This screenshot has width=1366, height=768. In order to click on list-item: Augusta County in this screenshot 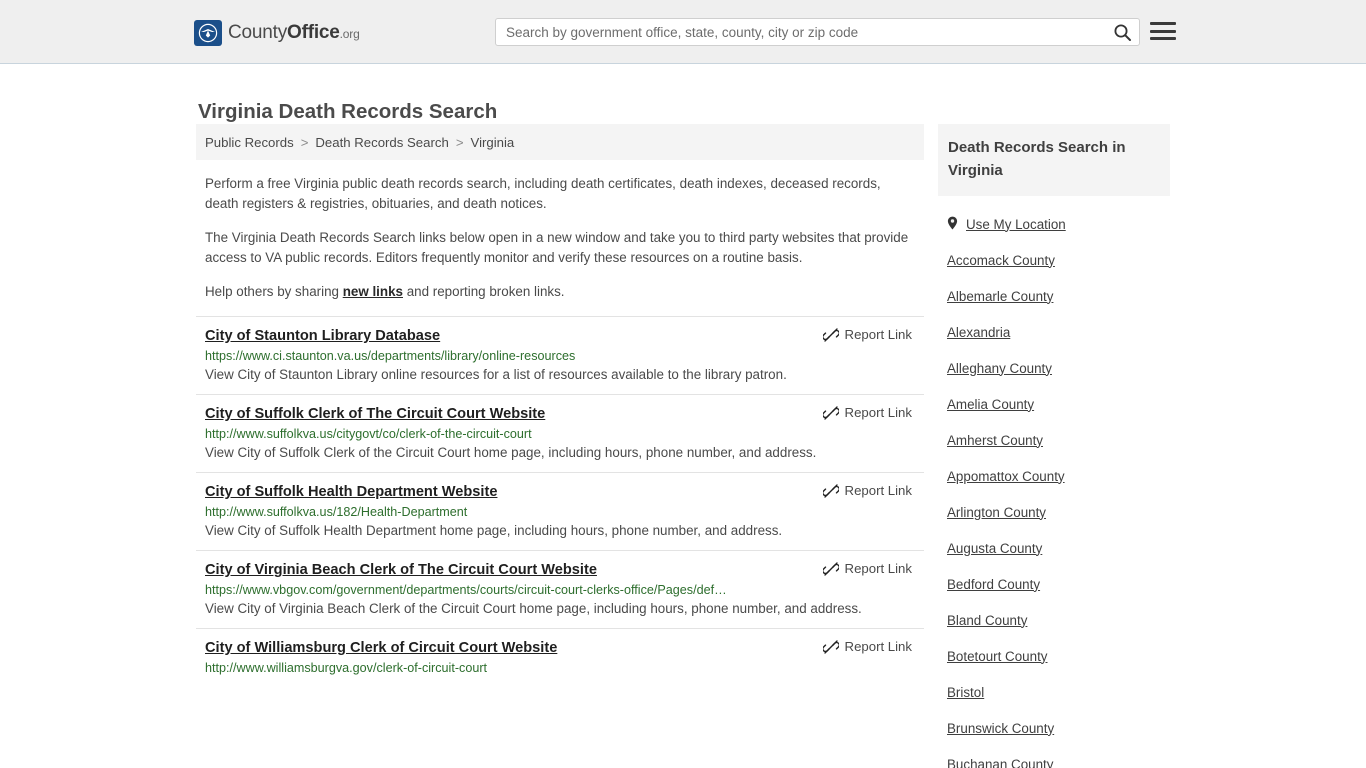, I will do `click(1054, 548)`.